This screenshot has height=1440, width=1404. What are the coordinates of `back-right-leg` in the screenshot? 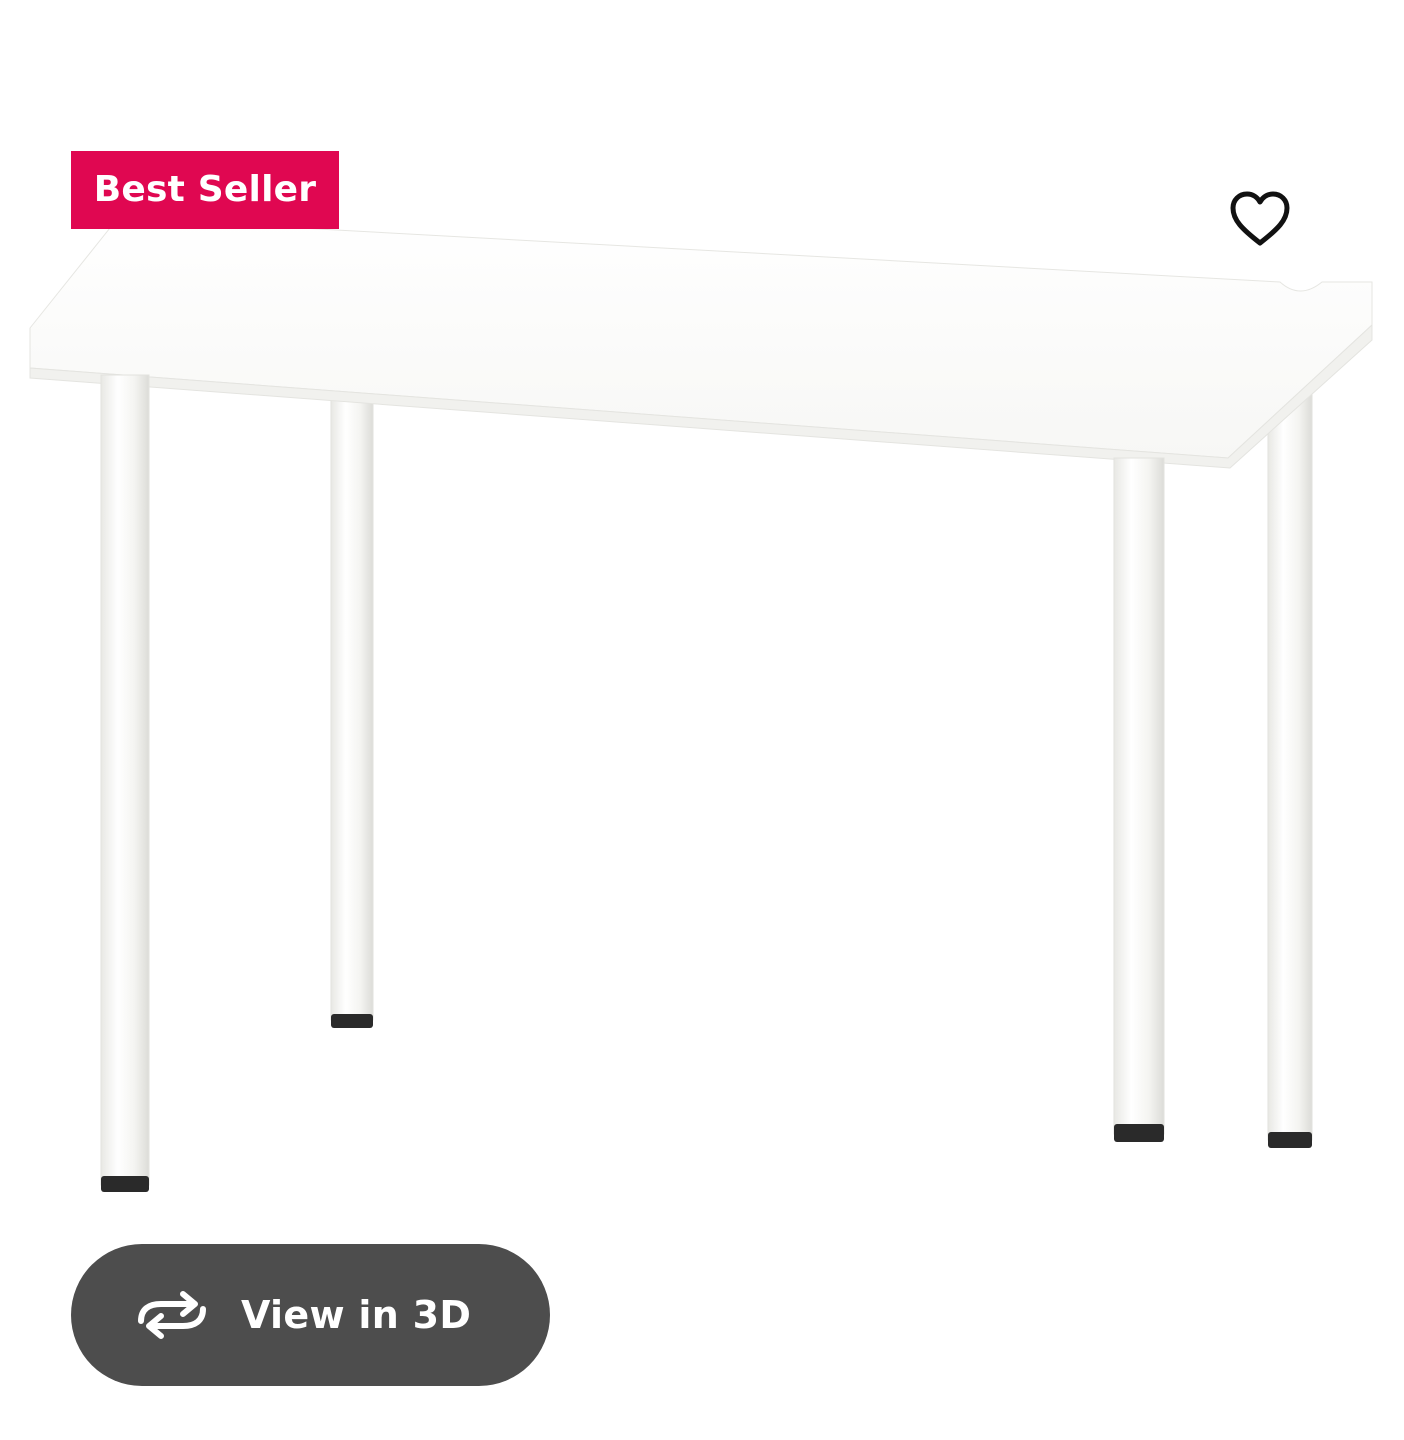 It's located at (1290, 761).